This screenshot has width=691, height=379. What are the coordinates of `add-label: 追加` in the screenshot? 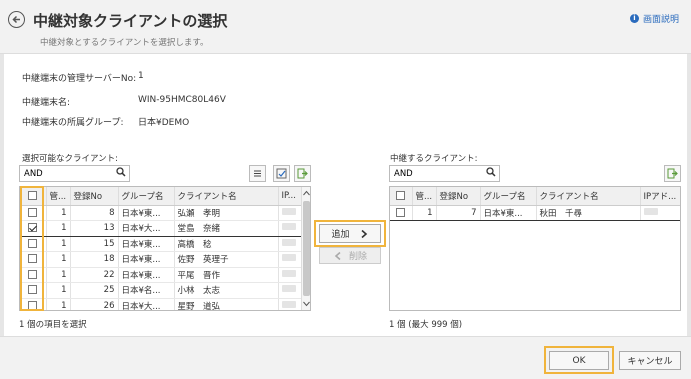 It's located at (340, 235).